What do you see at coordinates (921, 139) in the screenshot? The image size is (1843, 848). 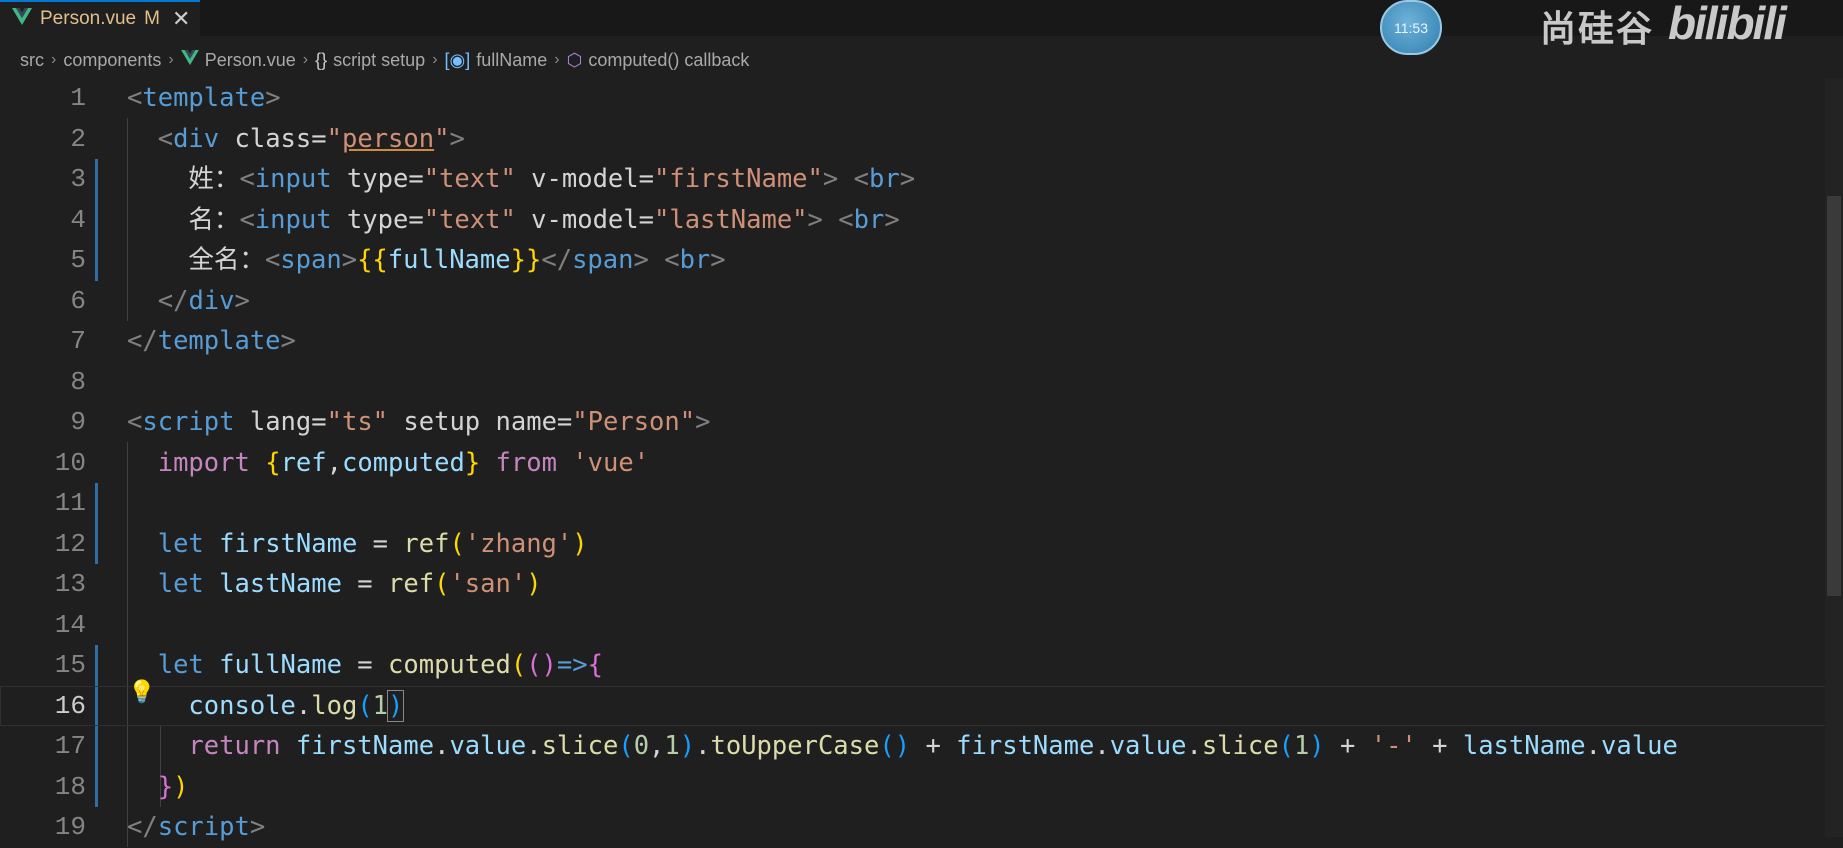 I see `code-line: 2 <div class="person">` at bounding box center [921, 139].